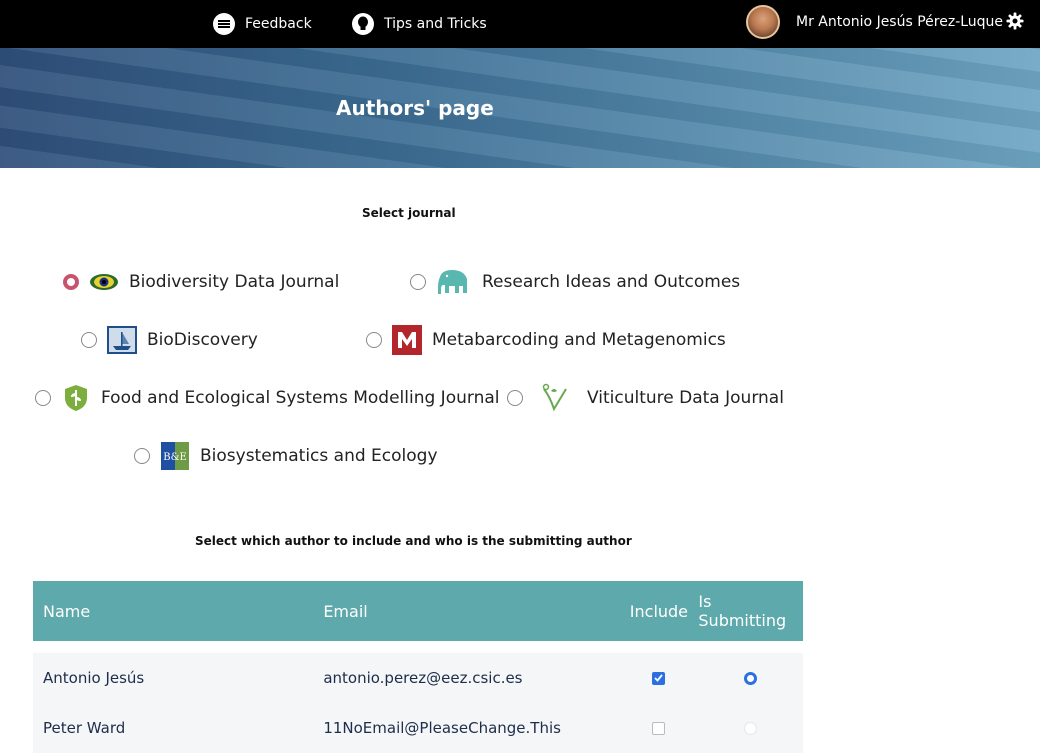 The height and width of the screenshot is (753, 1040). I want to click on author-email: 11NoEmail@PleaseChange.This, so click(442, 728).